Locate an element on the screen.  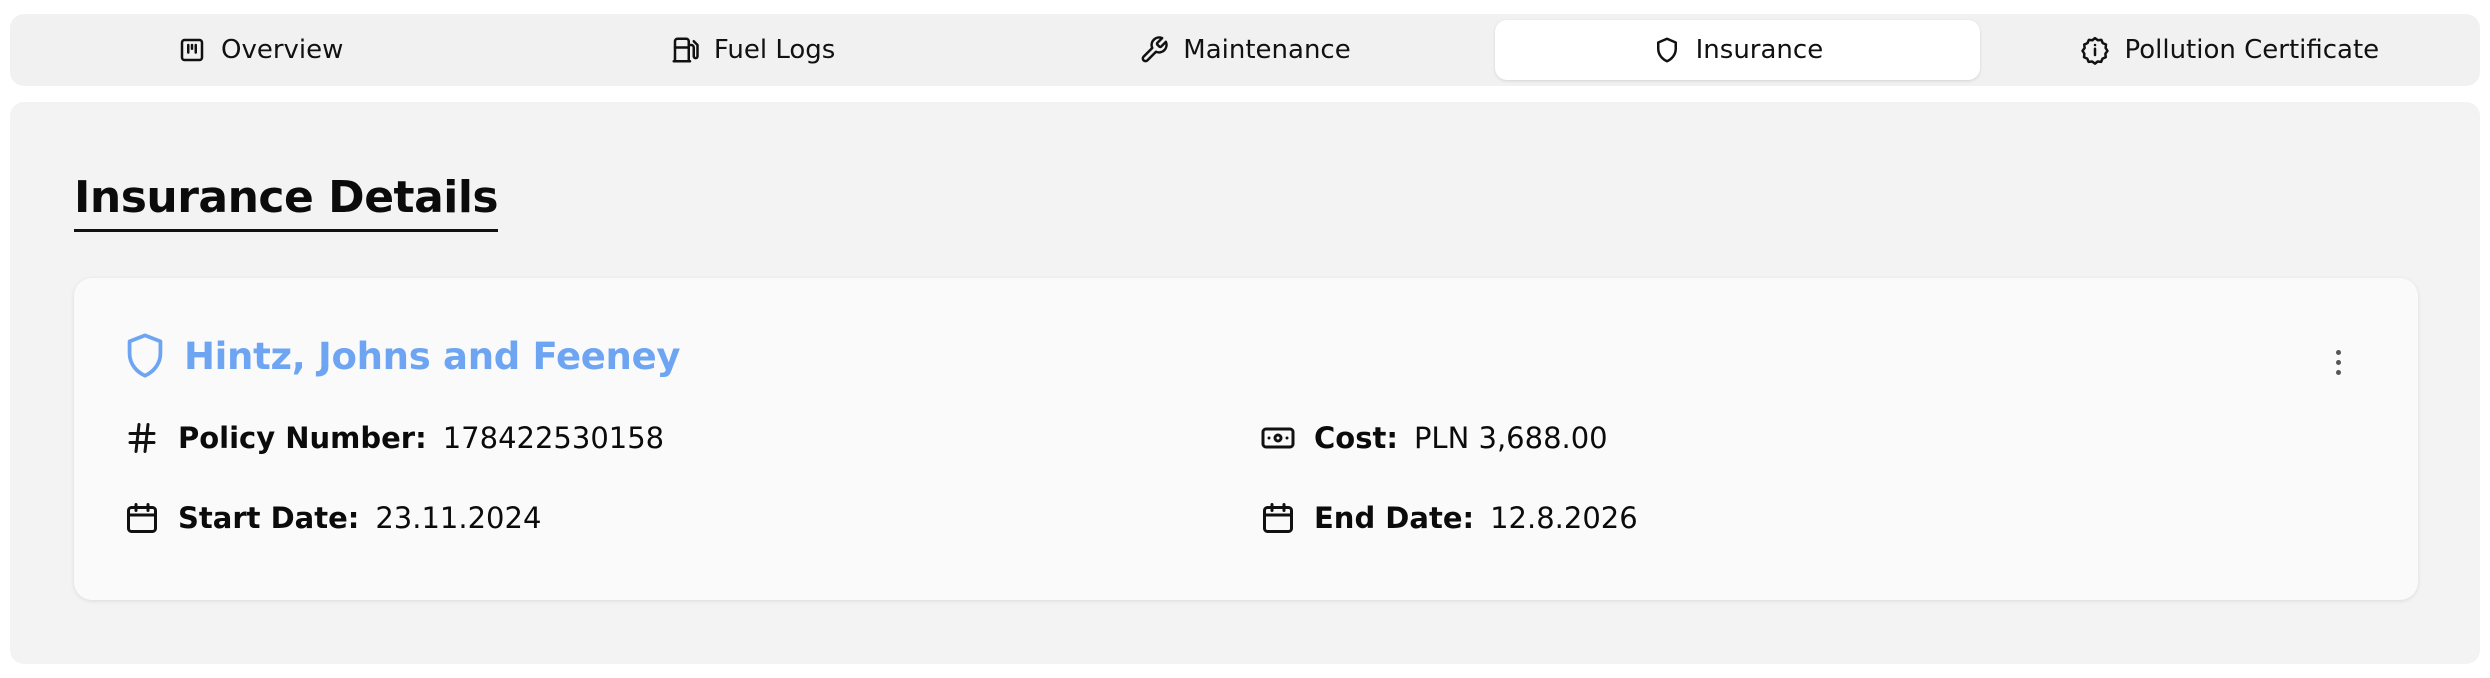
tab-label: Insurance is located at coordinates (1759, 50).